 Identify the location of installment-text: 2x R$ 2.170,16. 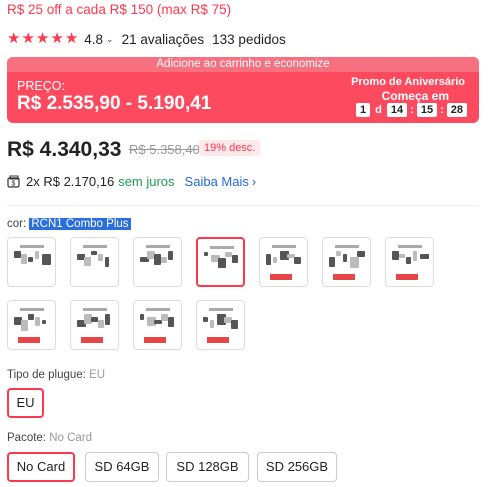
(70, 181).